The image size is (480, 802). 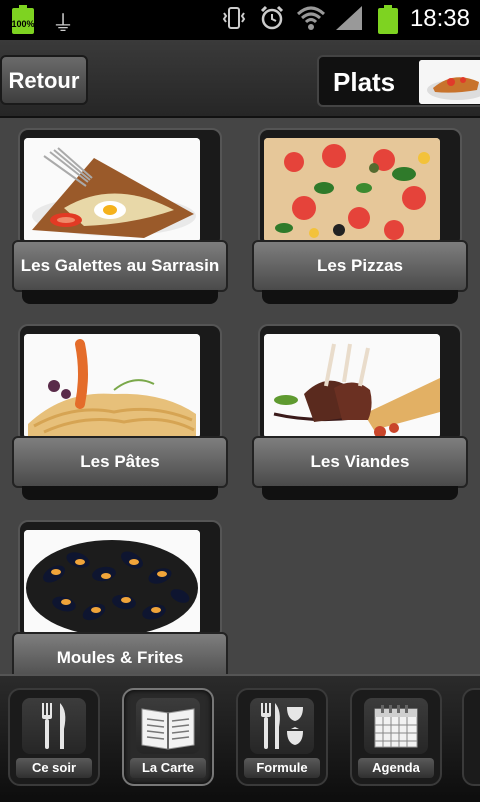 What do you see at coordinates (471, 737) in the screenshot?
I see `tab-more-partial` at bounding box center [471, 737].